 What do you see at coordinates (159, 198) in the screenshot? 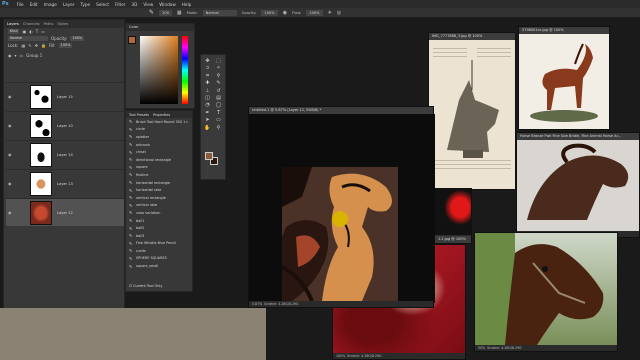
I see `preset-item: ✎ vertical rectangle` at bounding box center [159, 198].